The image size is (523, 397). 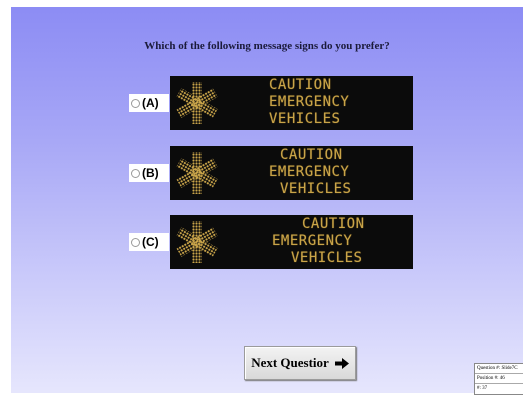 I want to click on next-question-button: Next Questior, so click(x=300, y=363).